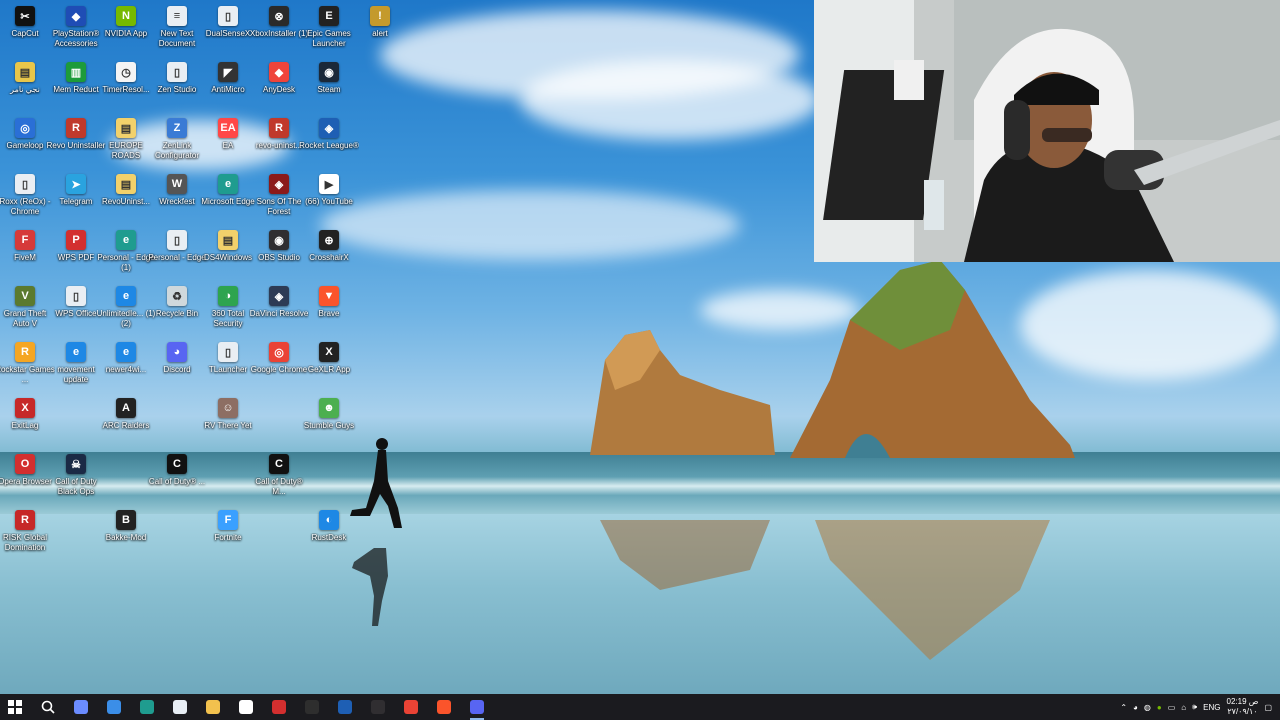 The image size is (1280, 720). What do you see at coordinates (228, 369) in the screenshot?
I see `desktop-icon-tlauncher: ▯ TLauncher` at bounding box center [228, 369].